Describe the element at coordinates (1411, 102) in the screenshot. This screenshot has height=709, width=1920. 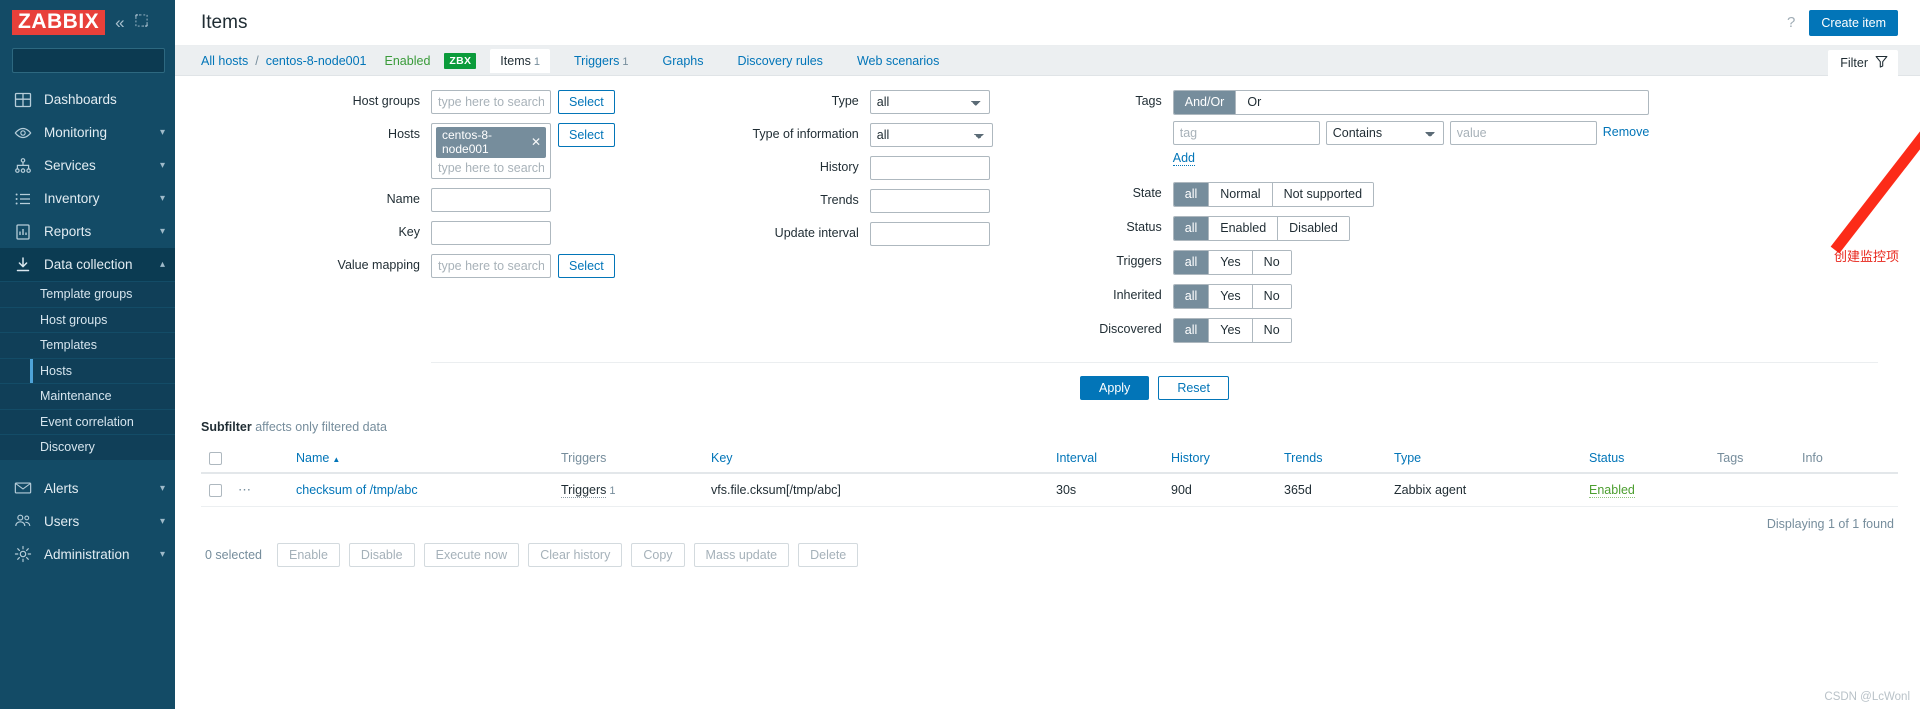
I see `tags-operator-toggle: And/Or Or` at that location.